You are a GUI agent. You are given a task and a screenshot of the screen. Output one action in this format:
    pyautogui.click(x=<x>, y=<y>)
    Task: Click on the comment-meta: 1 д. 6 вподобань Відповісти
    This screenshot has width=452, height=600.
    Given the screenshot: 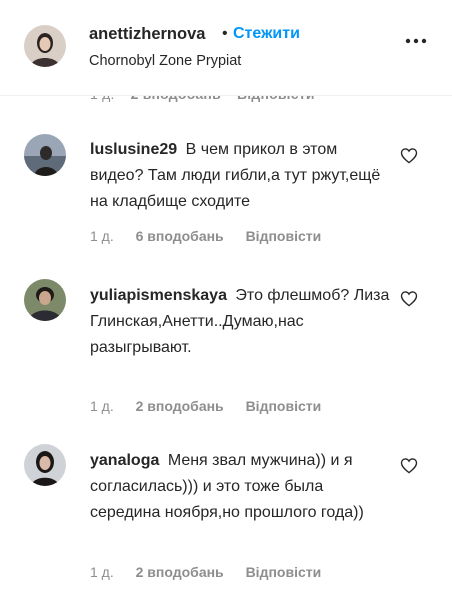 What is the action you would take?
    pyautogui.click(x=205, y=236)
    